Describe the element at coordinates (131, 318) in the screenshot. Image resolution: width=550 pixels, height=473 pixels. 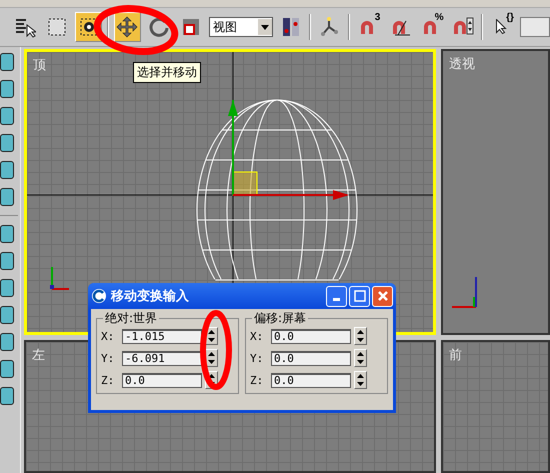
I see `group-title: 绝对:世界` at that location.